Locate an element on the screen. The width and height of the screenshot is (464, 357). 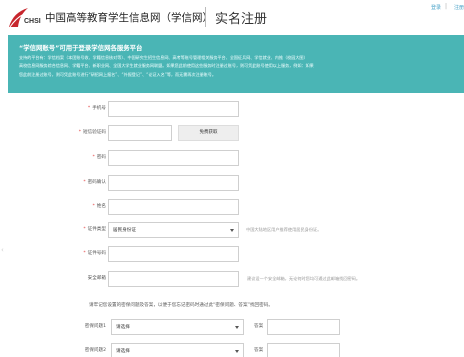
email-input is located at coordinates (173, 279).